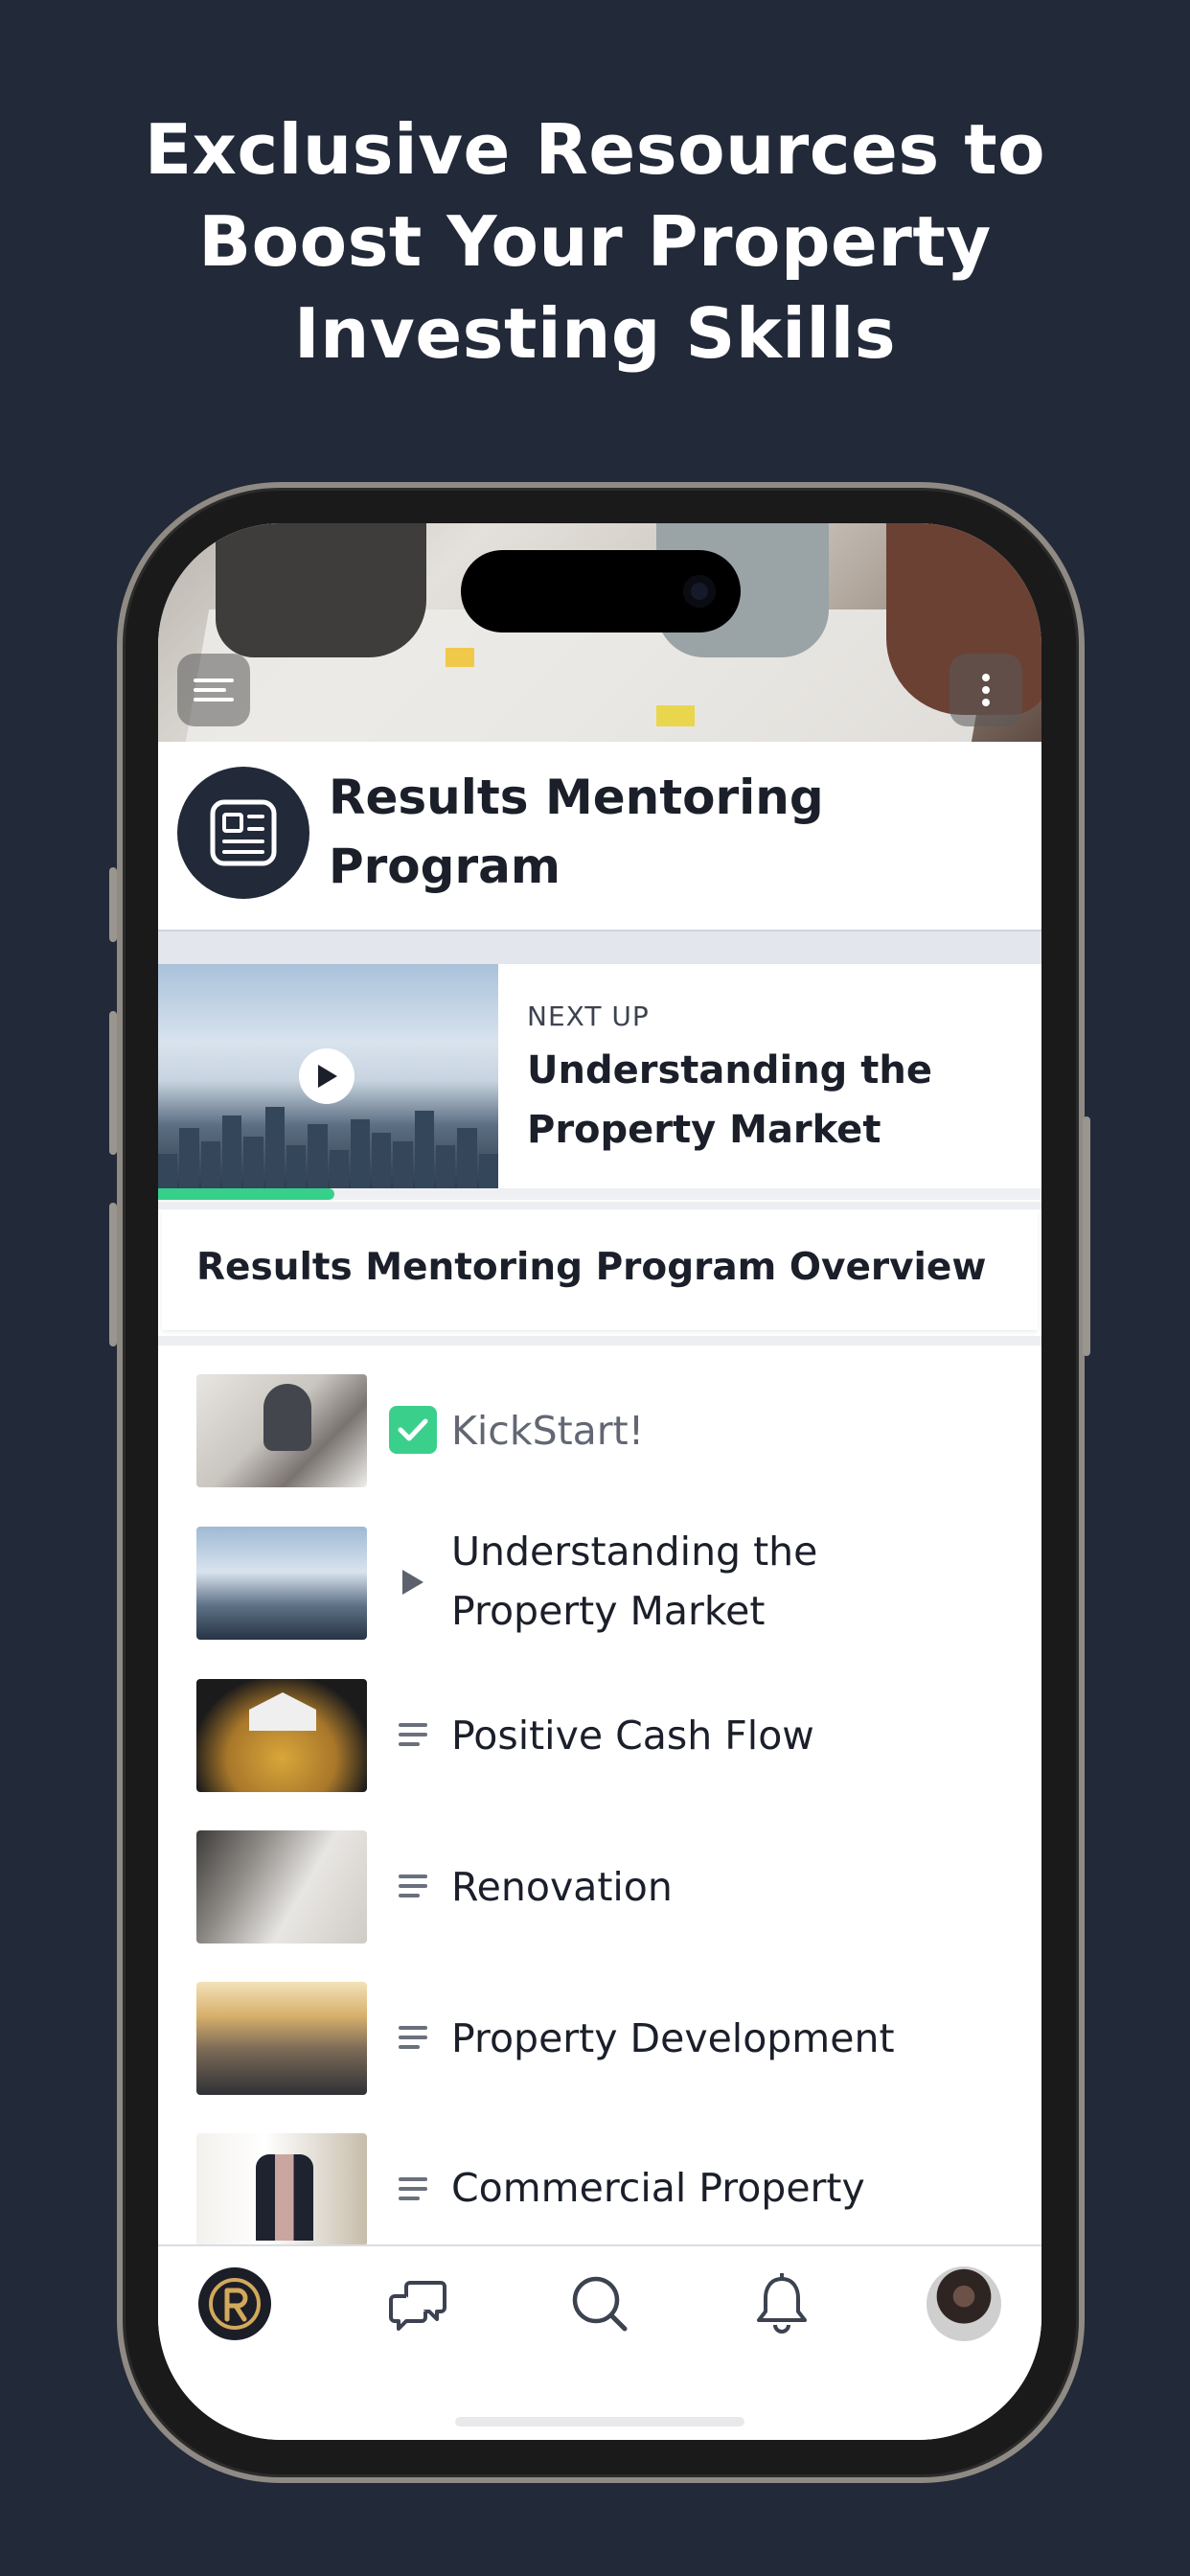 The width and height of the screenshot is (1190, 2576). I want to click on lesson-title: Positive Cash Flow, so click(633, 1736).